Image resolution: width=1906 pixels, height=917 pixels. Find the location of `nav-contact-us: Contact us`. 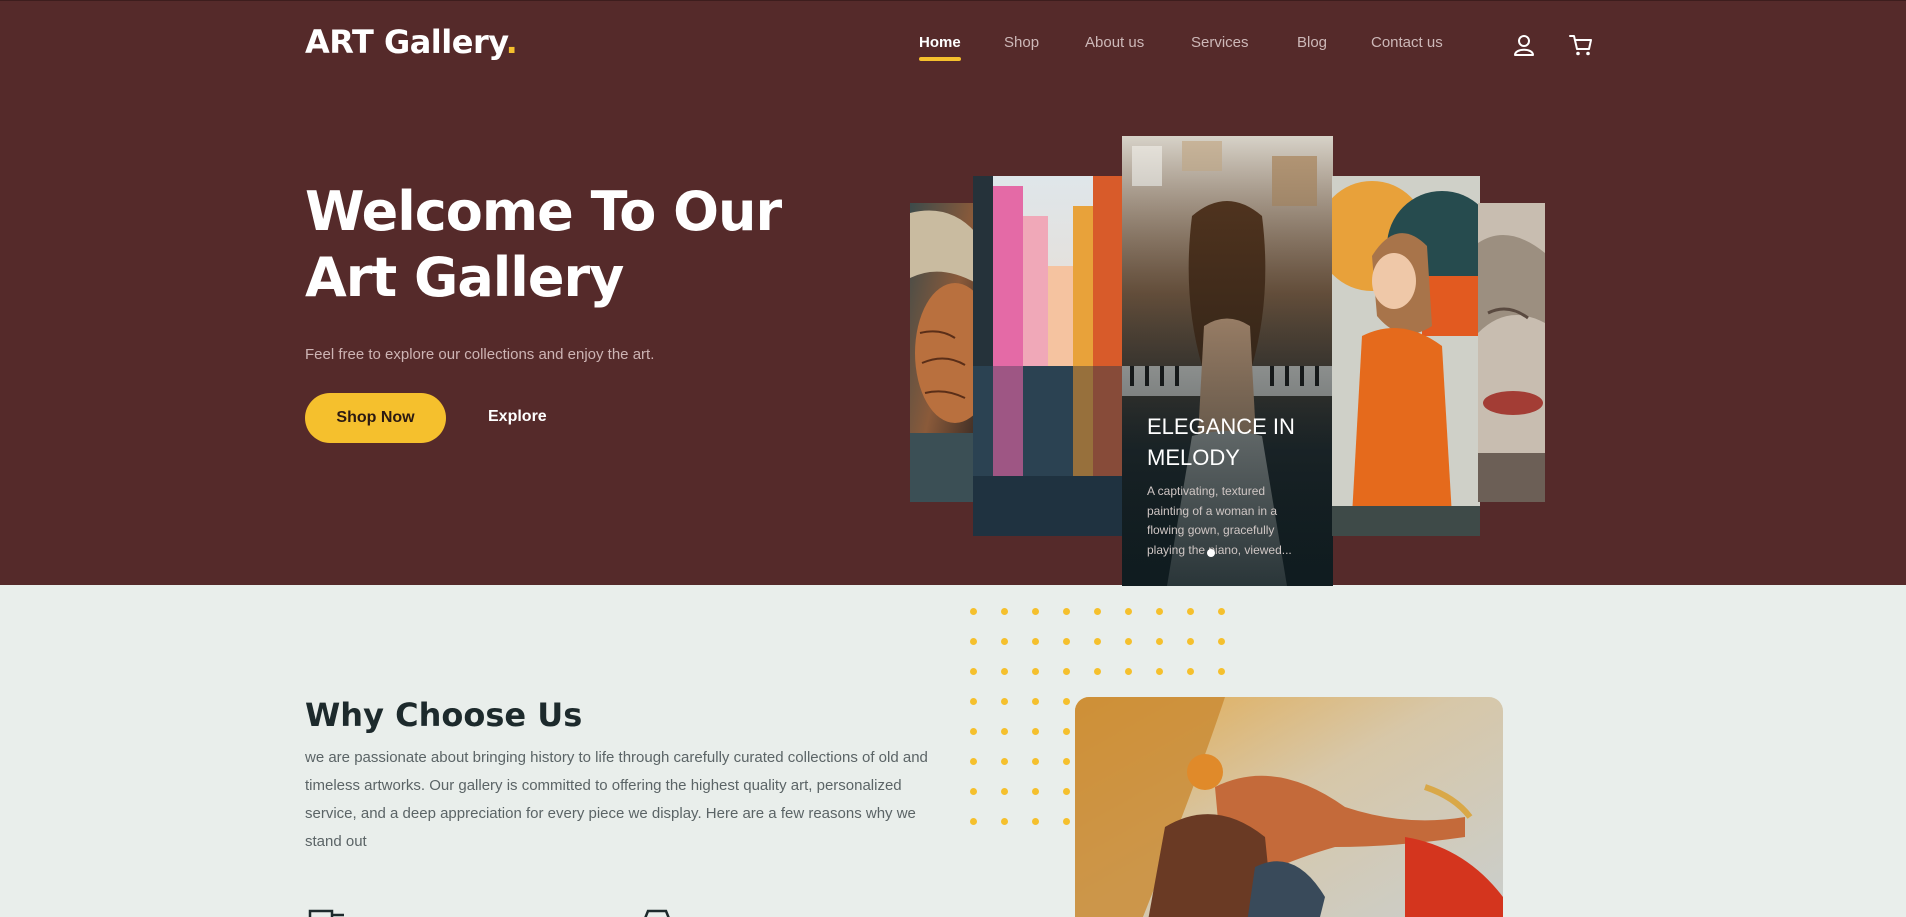

nav-contact-us: Contact us is located at coordinates (1407, 42).